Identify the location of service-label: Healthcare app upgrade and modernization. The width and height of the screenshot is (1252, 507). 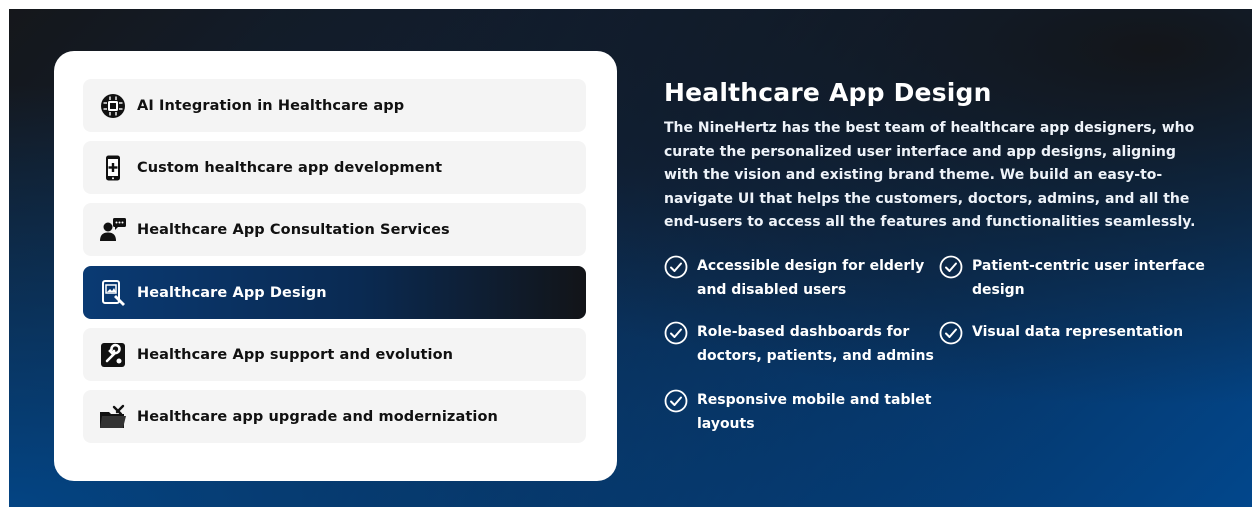
(317, 416).